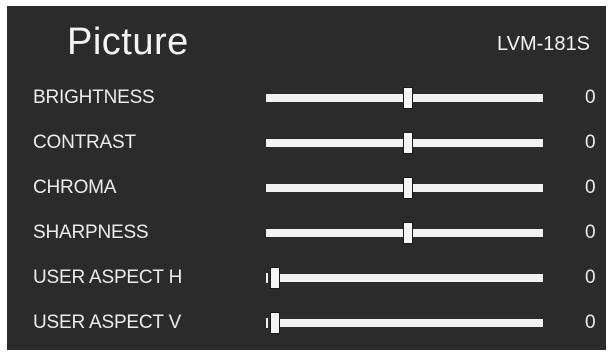 The image size is (614, 354). Describe the element at coordinates (108, 277) in the screenshot. I see `setting-label: USER ASPECT H` at that location.